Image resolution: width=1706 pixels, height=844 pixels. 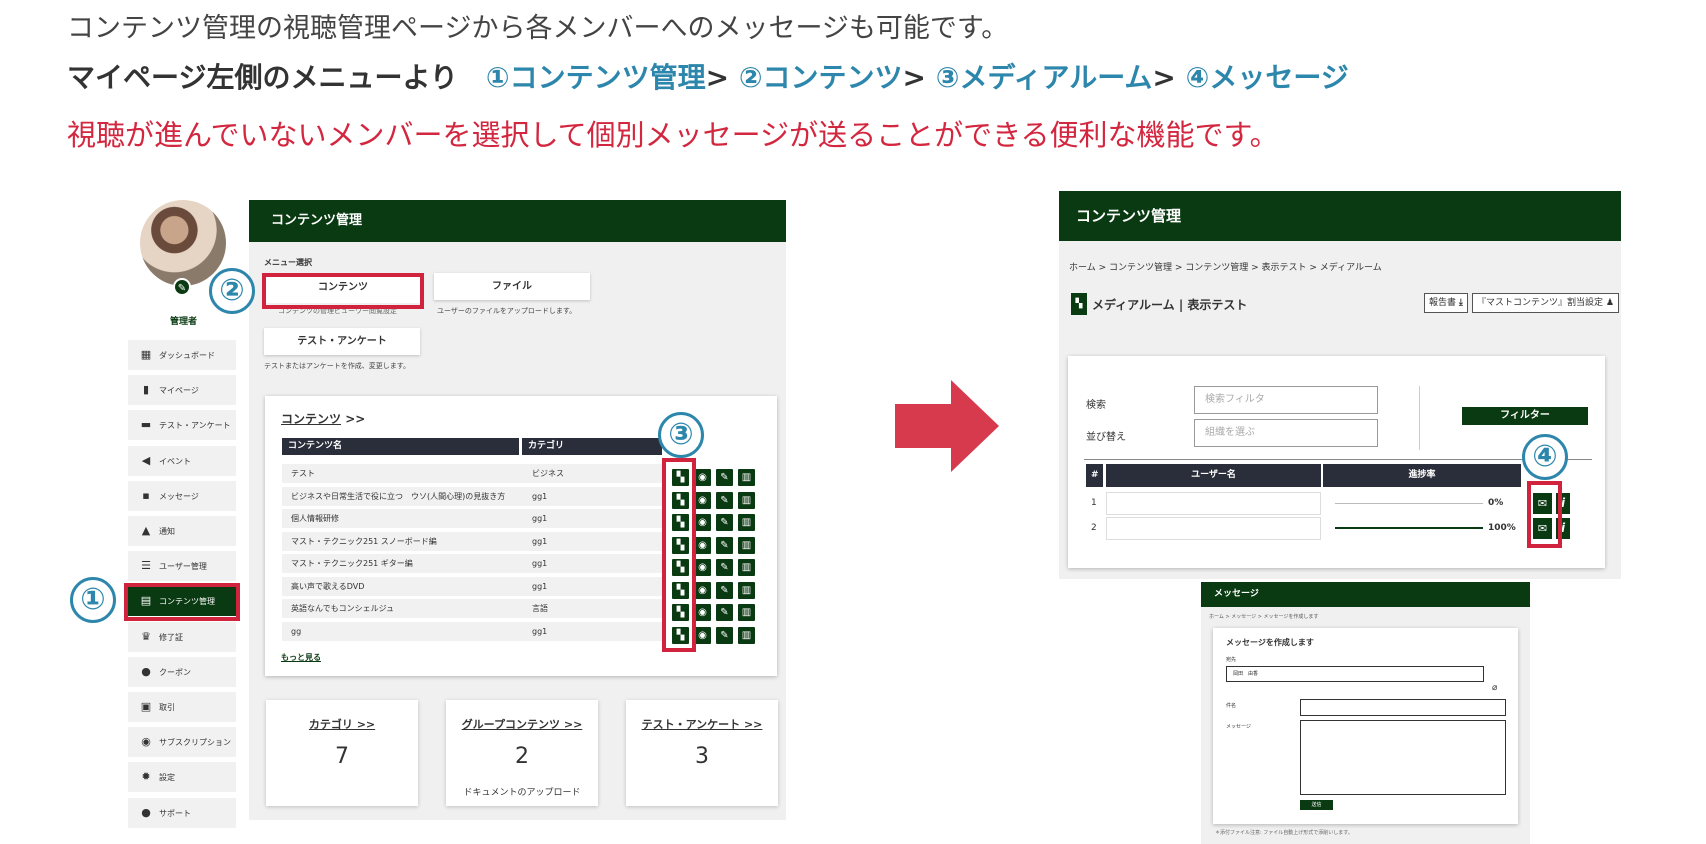 What do you see at coordinates (1544, 514) in the screenshot?
I see `highlight-message-icons` at bounding box center [1544, 514].